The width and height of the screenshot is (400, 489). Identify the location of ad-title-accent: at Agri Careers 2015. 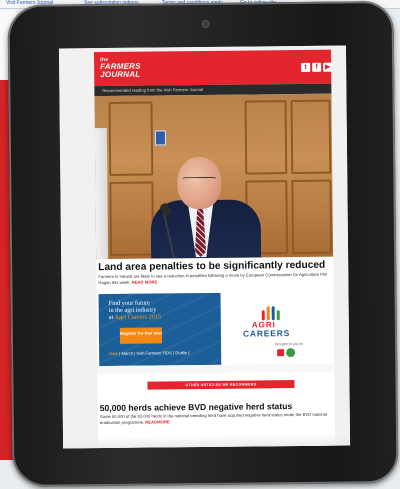
(135, 317).